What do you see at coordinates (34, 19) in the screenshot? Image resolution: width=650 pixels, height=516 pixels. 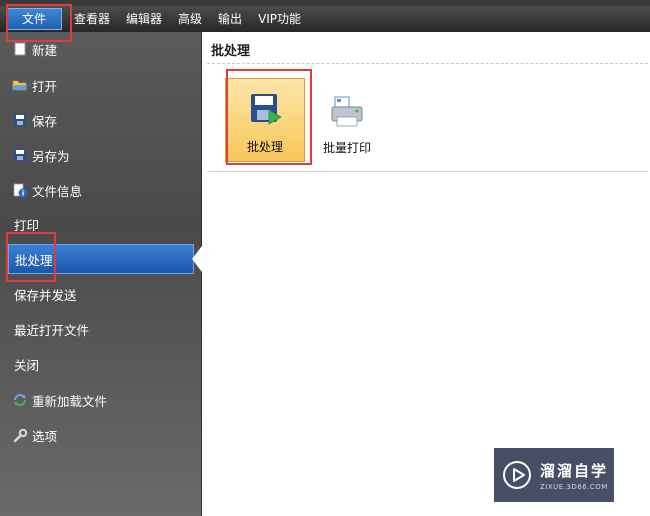 I see `menu-file: 文件` at bounding box center [34, 19].